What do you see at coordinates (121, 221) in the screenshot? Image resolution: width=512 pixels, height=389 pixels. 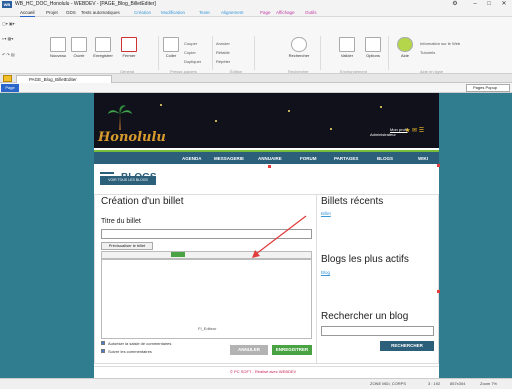 I see `post-title-label: Titre du billet` at bounding box center [121, 221].